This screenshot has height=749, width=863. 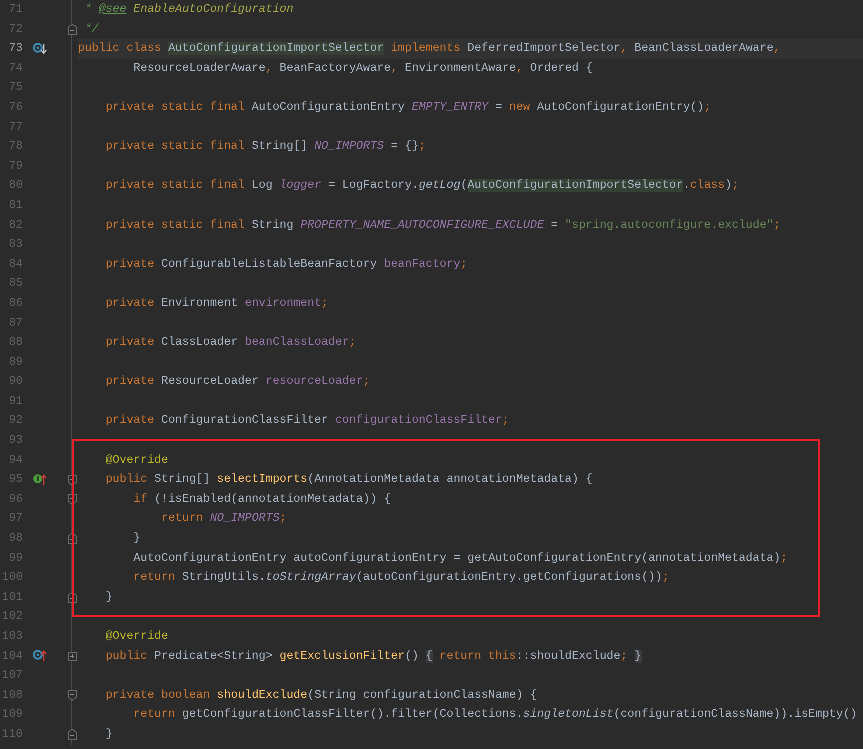 What do you see at coordinates (223, 519) in the screenshot?
I see `code-line: return NO_IMPORTS;` at bounding box center [223, 519].